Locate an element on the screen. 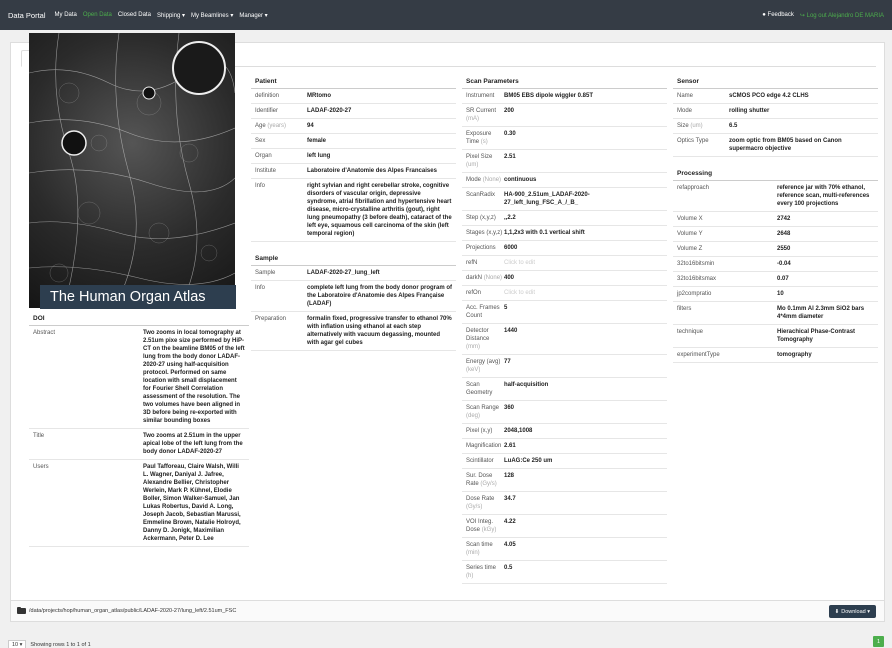  row-value: 10 is located at coordinates (780, 294).